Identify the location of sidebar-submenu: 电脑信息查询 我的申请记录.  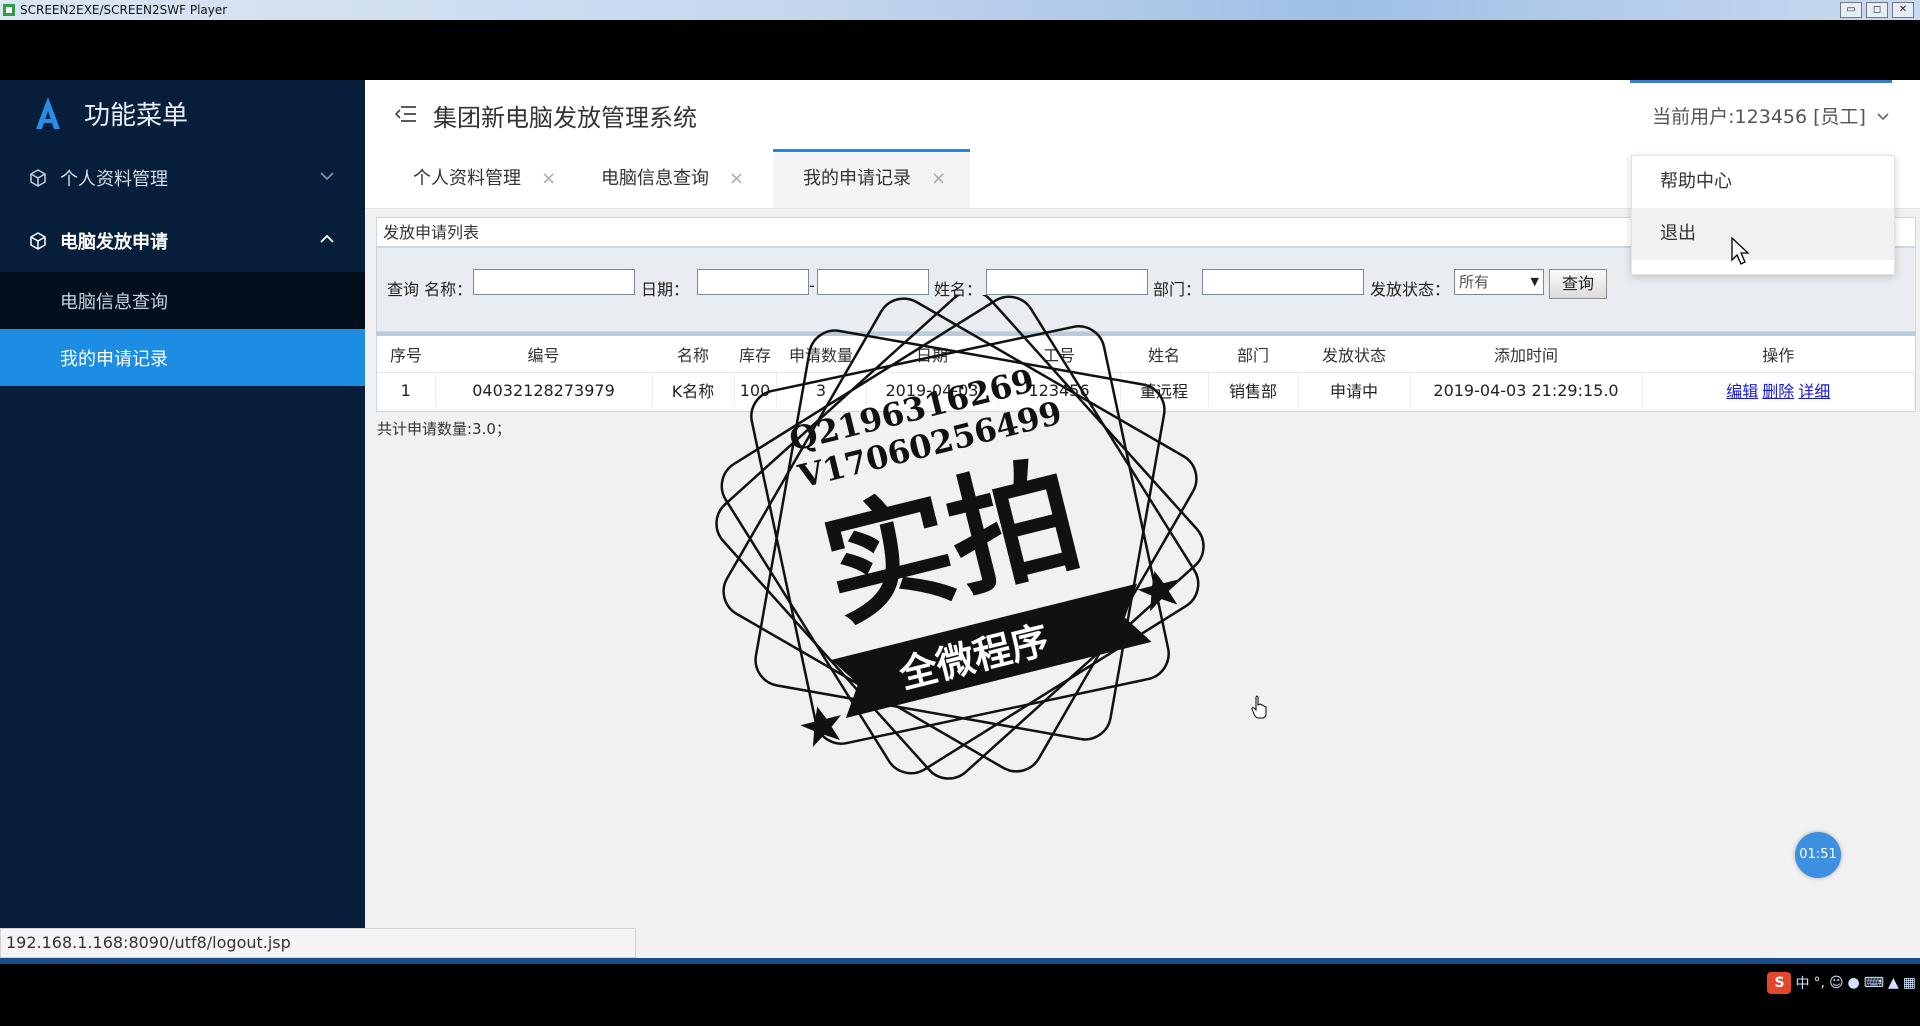
(182, 329).